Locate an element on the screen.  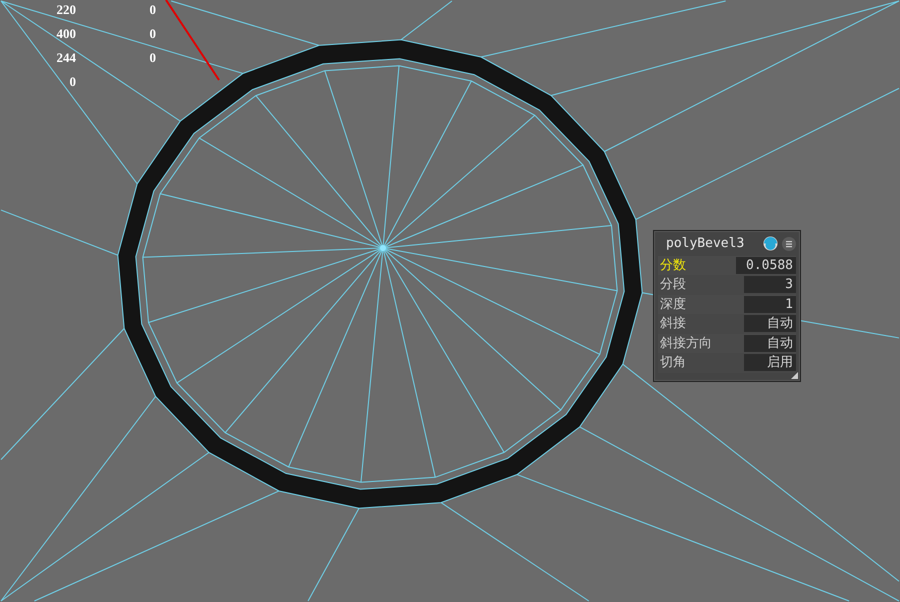
resize-grip-icon is located at coordinates (794, 375).